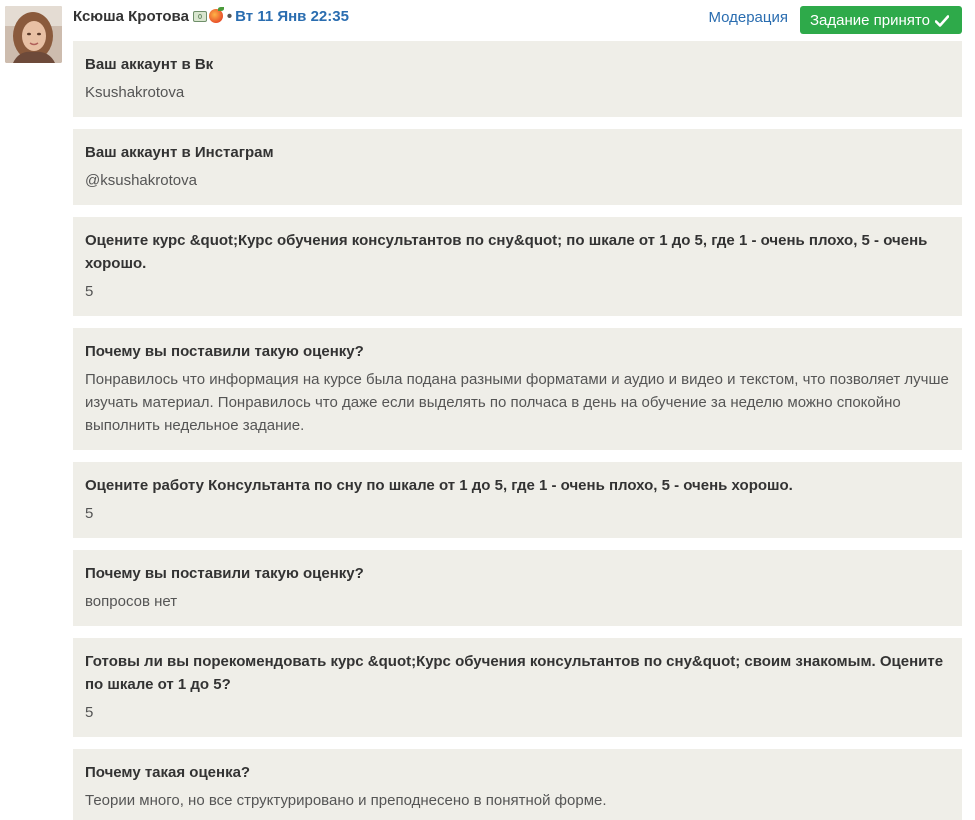 The height and width of the screenshot is (820, 975). I want to click on author-name: Ксюша Кротова, so click(131, 16).